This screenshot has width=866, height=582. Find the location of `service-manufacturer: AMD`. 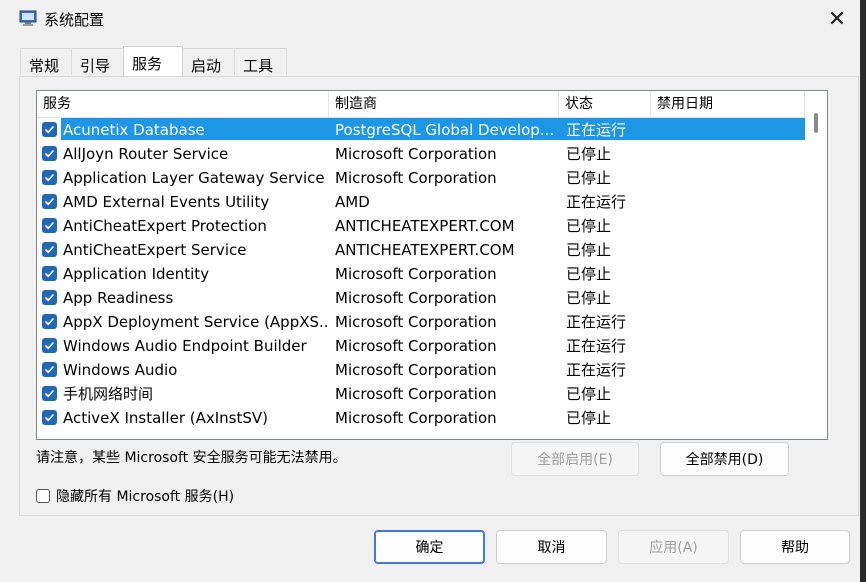

service-manufacturer: AMD is located at coordinates (352, 202).